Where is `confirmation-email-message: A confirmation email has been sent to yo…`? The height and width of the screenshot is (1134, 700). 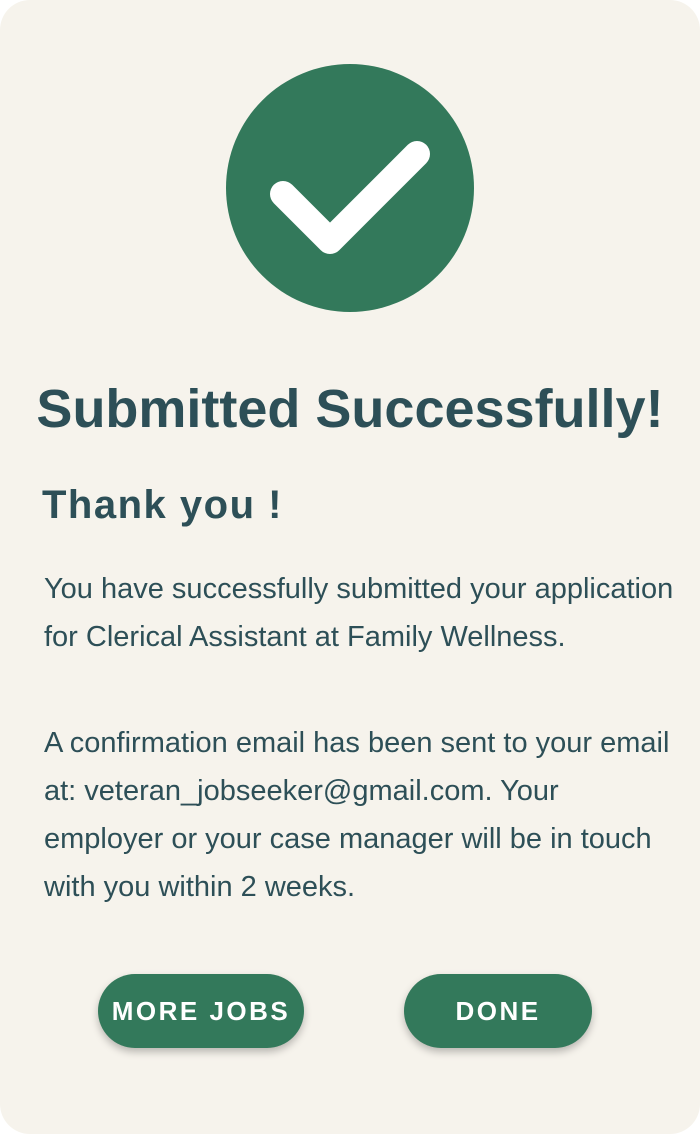
confirmation-email-message: A confirmation email has been sent to yo… is located at coordinates (357, 815).